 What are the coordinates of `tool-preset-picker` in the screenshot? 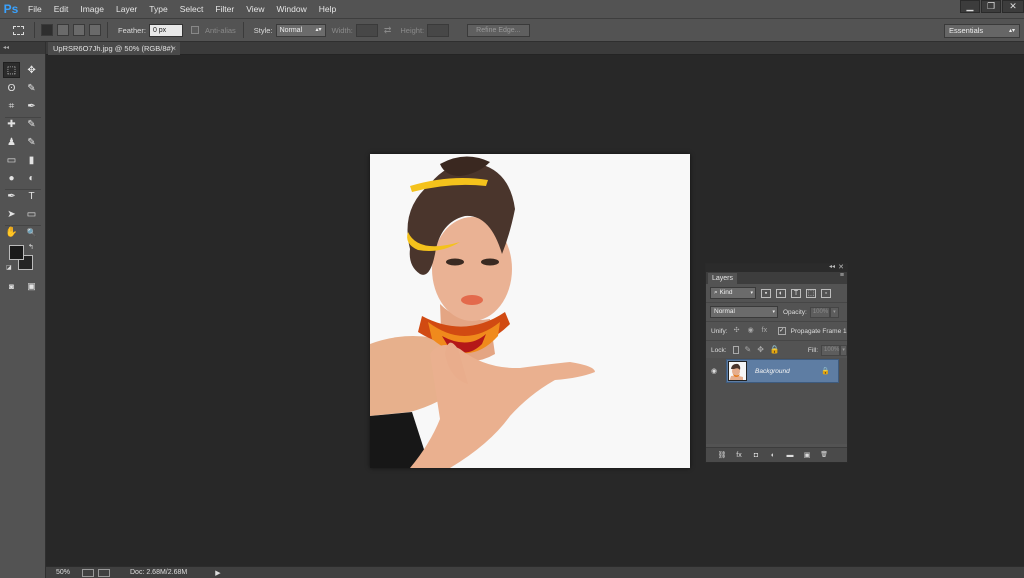 It's located at (18, 30).